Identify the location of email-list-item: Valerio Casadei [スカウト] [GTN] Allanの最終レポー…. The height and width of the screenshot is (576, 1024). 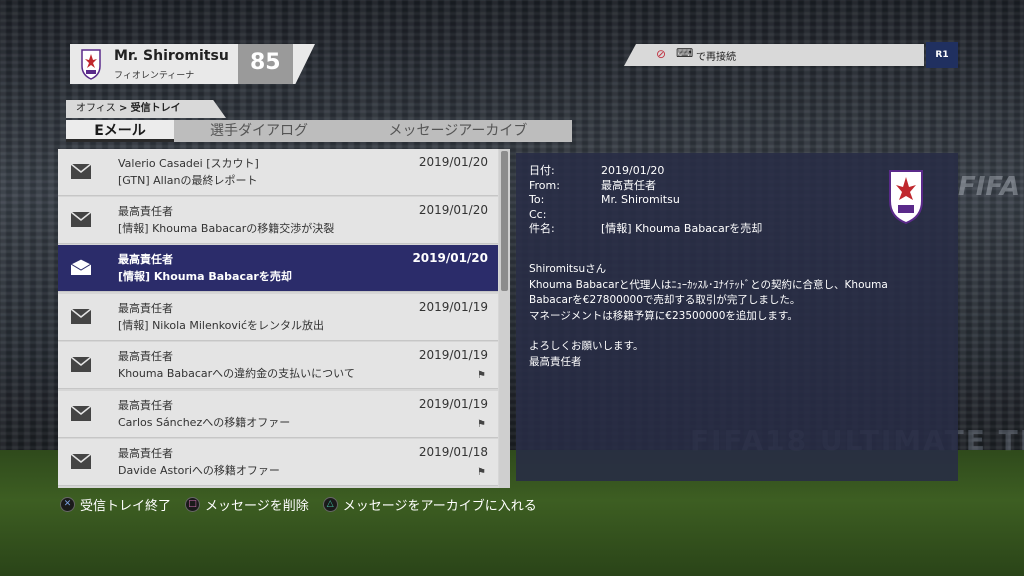
(278, 172).